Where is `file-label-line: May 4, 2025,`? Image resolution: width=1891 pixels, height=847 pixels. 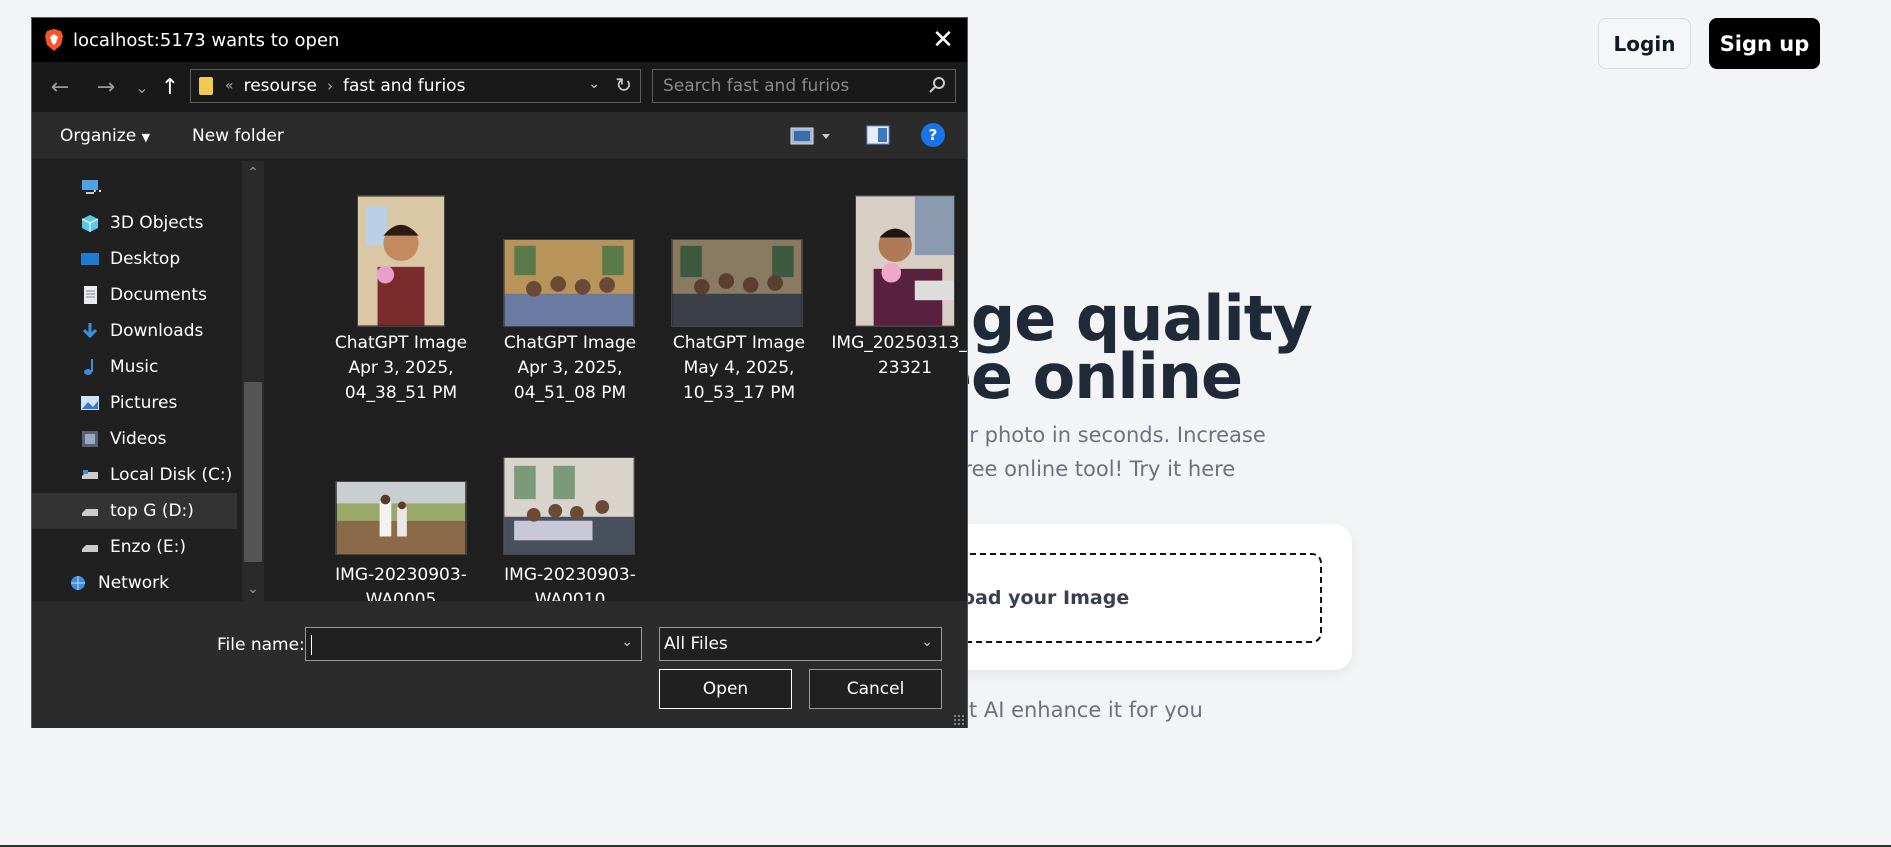 file-label-line: May 4, 2025, is located at coordinates (739, 368).